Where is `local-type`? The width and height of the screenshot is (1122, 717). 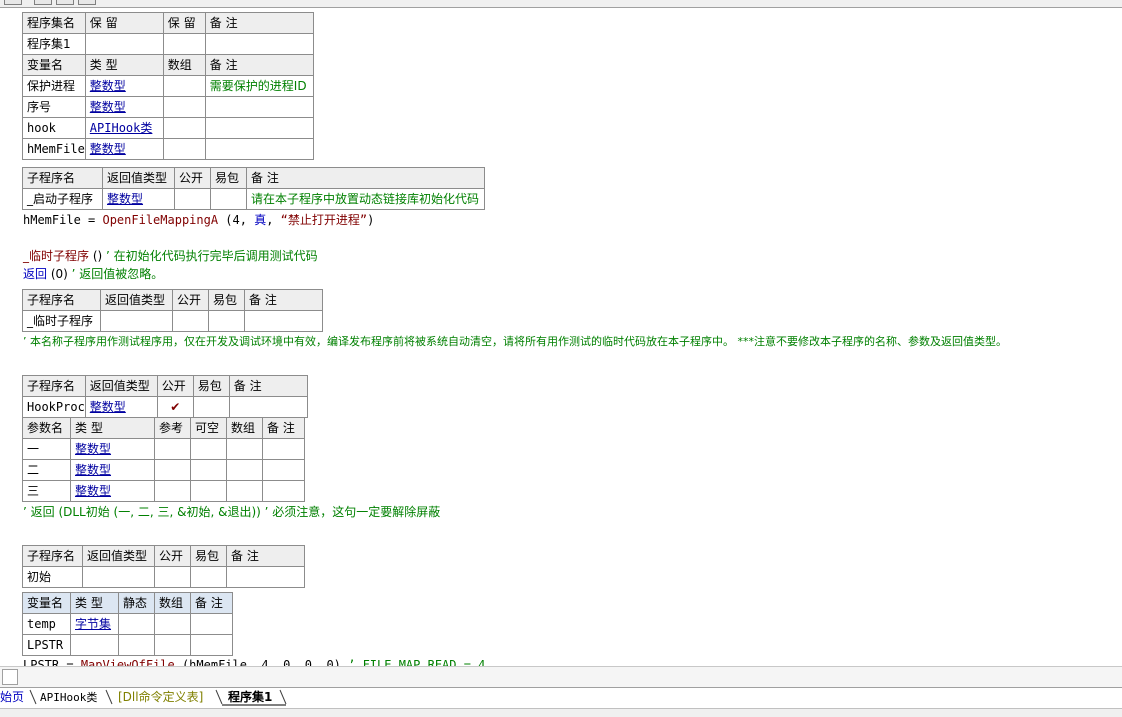 local-type is located at coordinates (94, 645).